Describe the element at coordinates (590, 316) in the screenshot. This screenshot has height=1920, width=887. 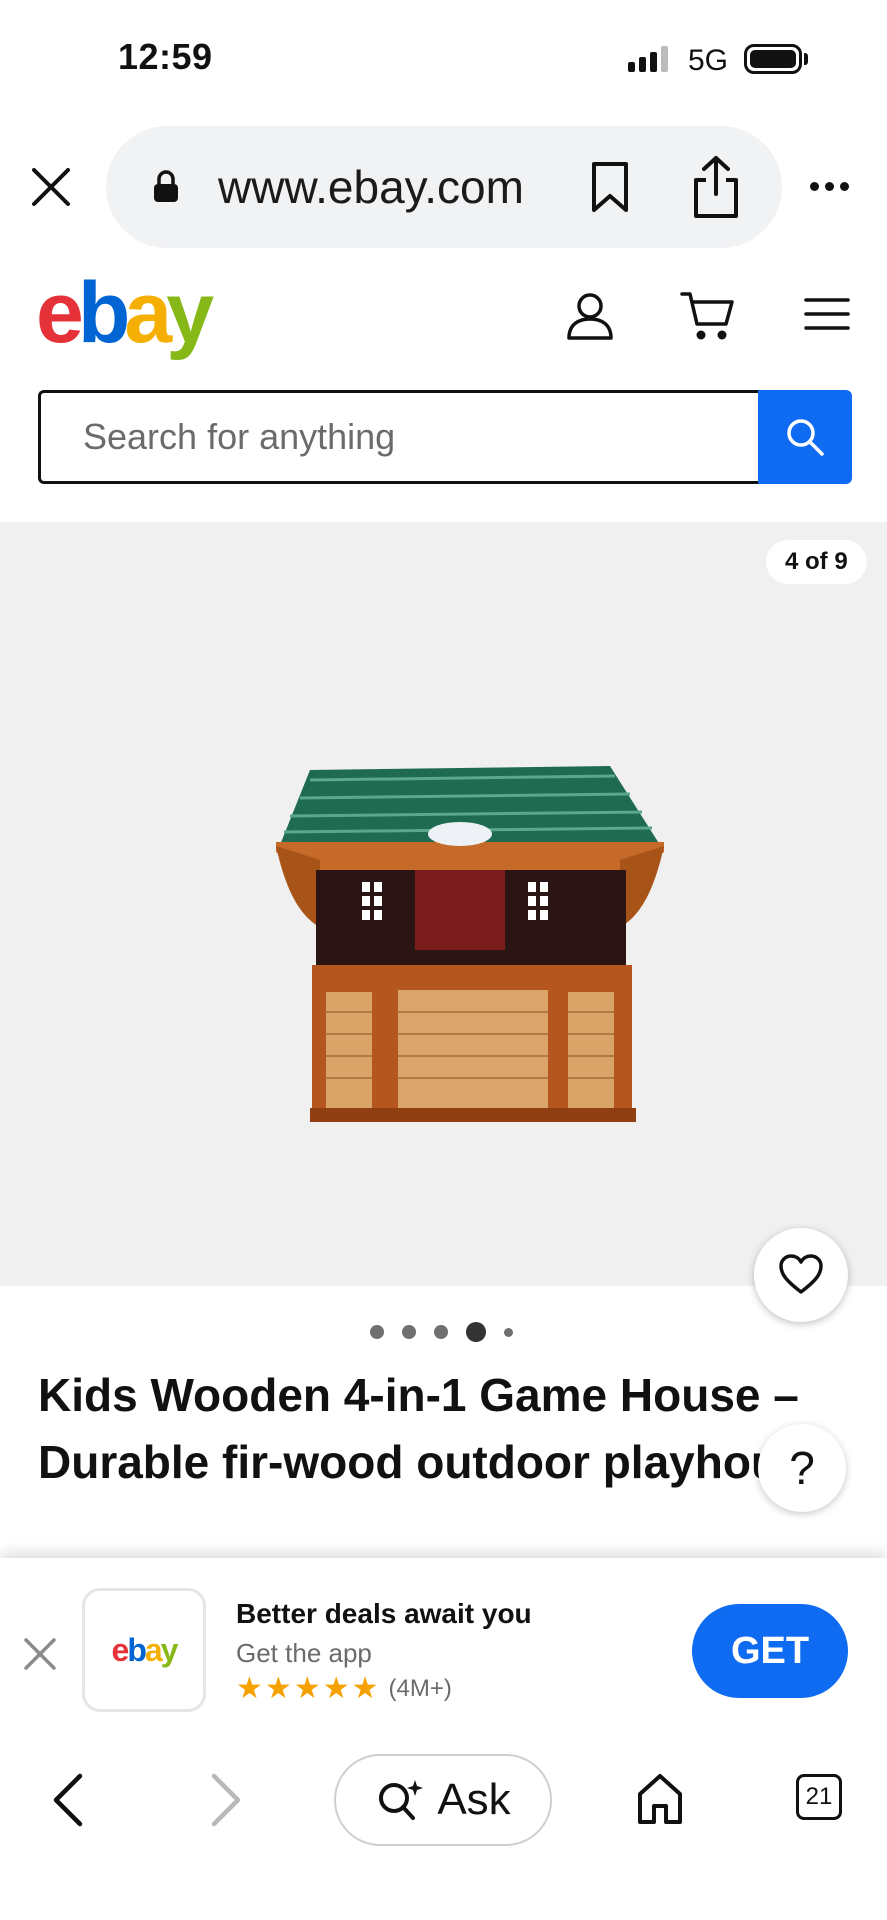
I see `user-icon` at that location.